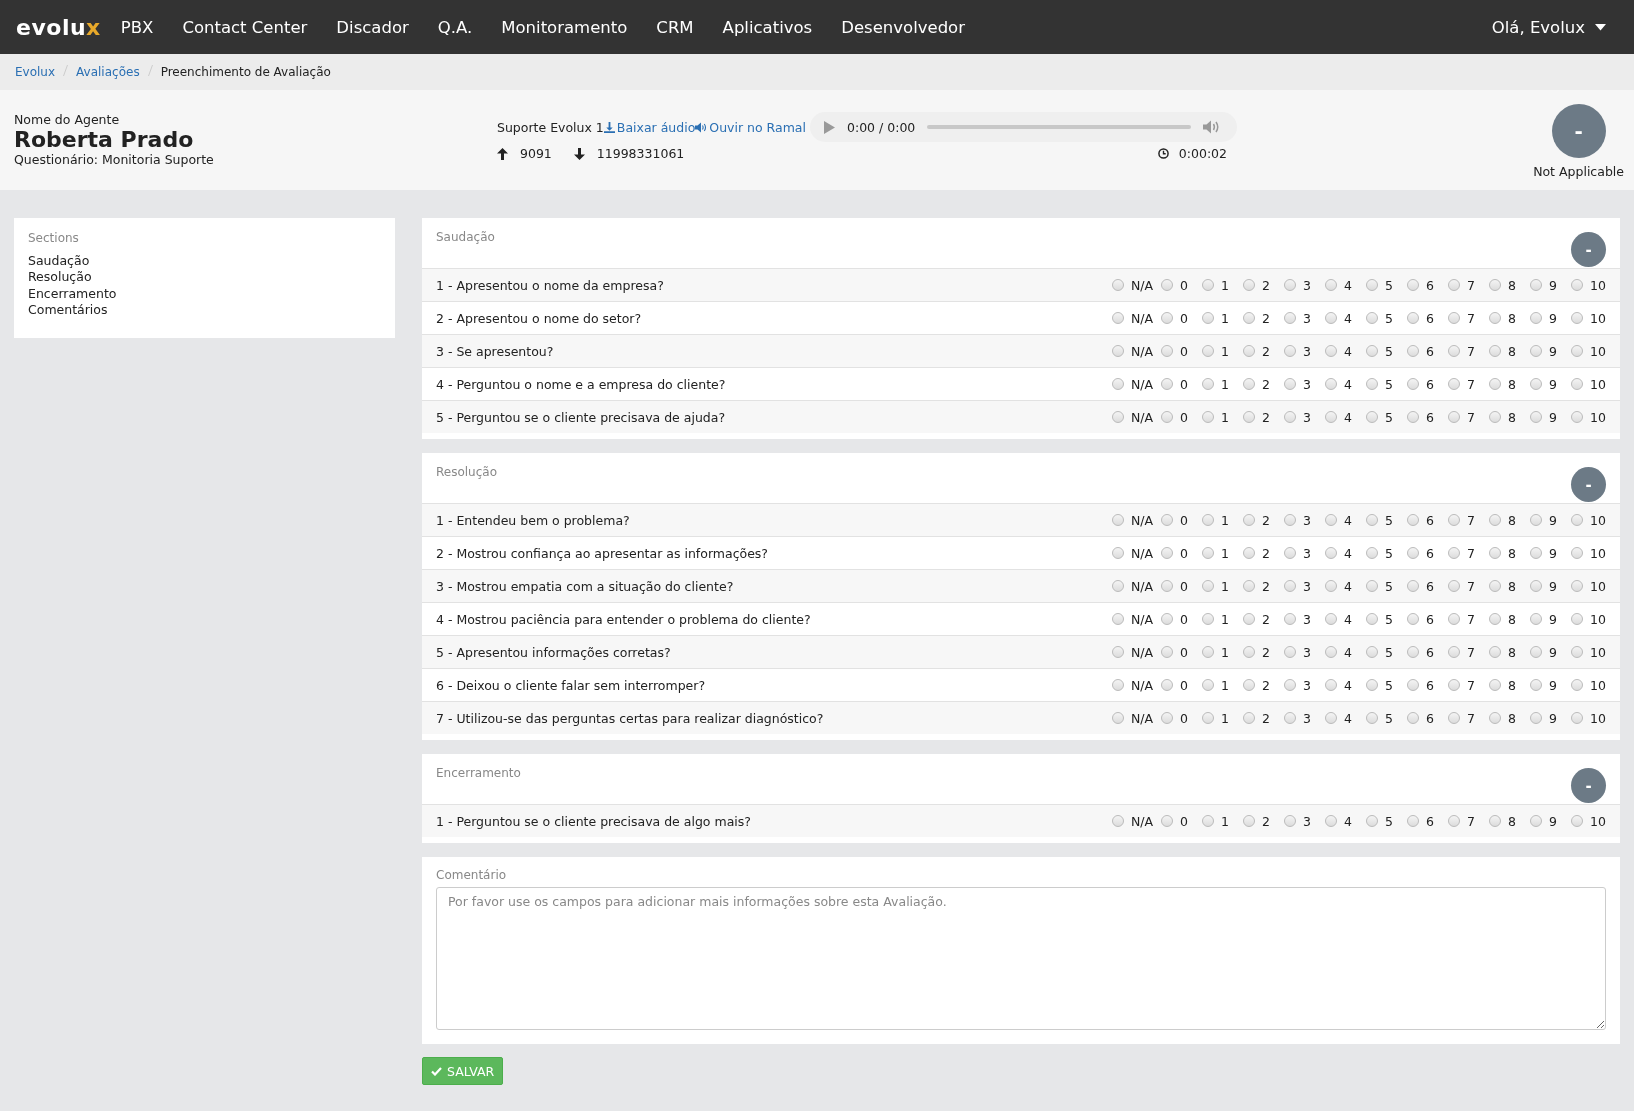 This screenshot has height=1111, width=1634. What do you see at coordinates (1212, 127) in the screenshot?
I see `volume-icon` at bounding box center [1212, 127].